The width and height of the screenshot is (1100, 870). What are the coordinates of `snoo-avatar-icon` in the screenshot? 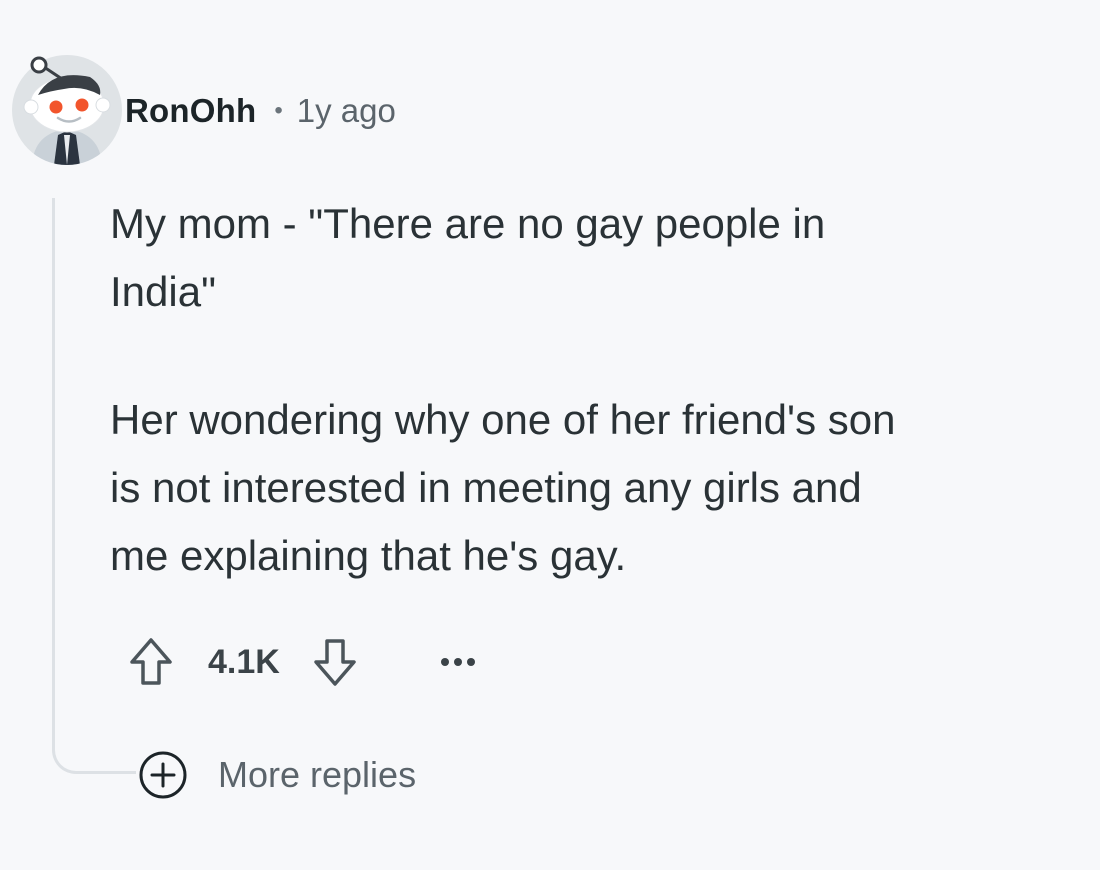 It's located at (67, 110).